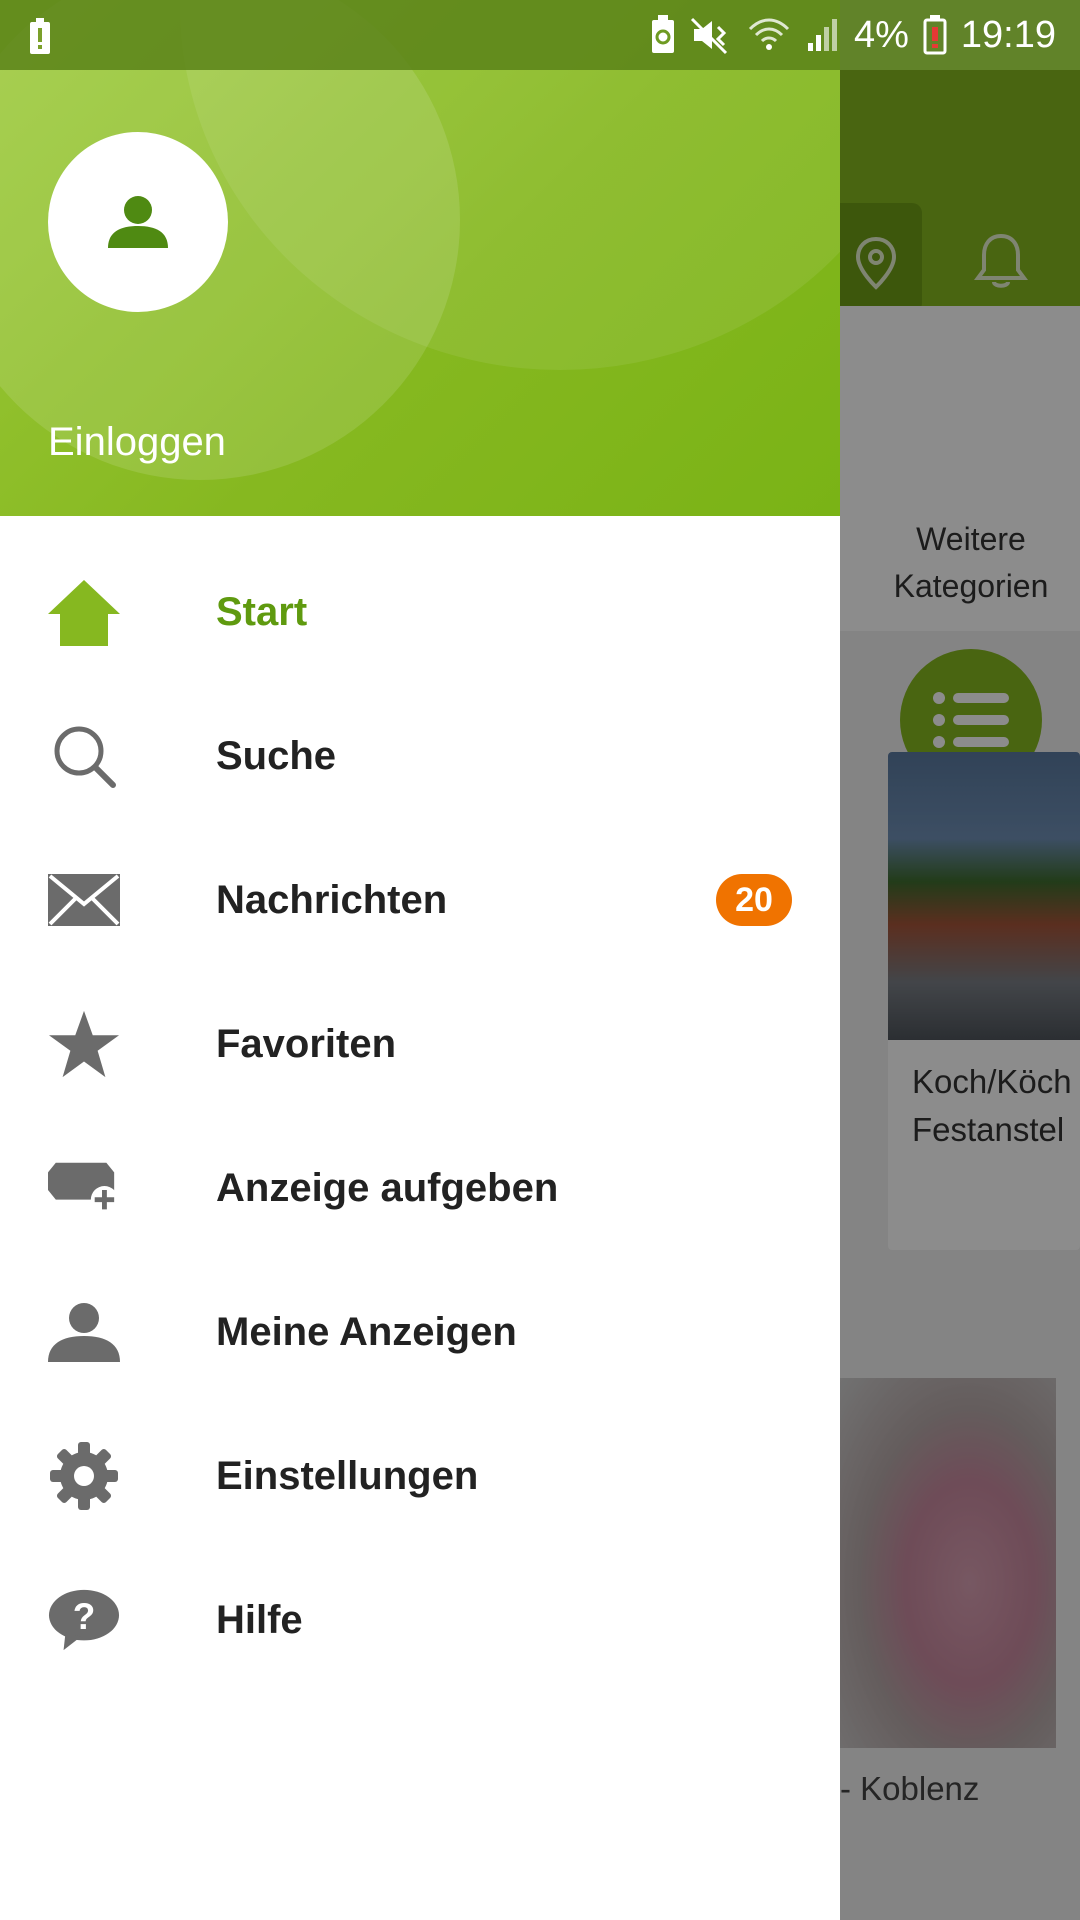  I want to click on unread-badge: 20, so click(754, 900).